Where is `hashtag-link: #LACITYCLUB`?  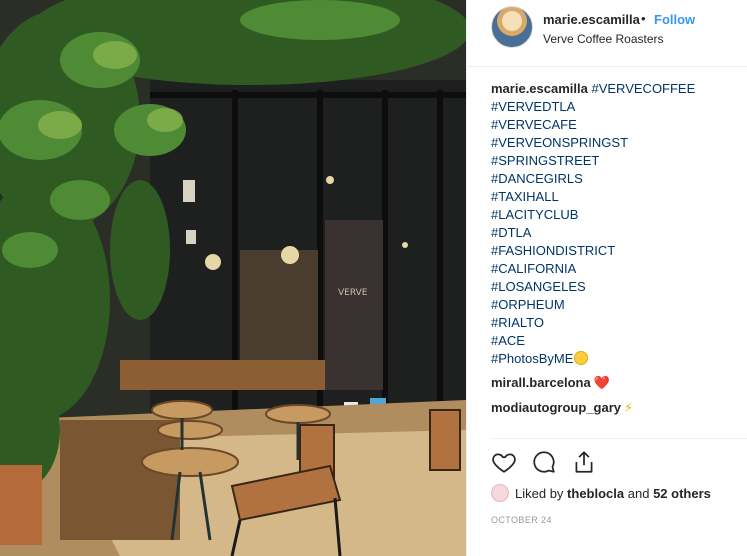
hashtag-link: #LACITYCLUB is located at coordinates (593, 215).